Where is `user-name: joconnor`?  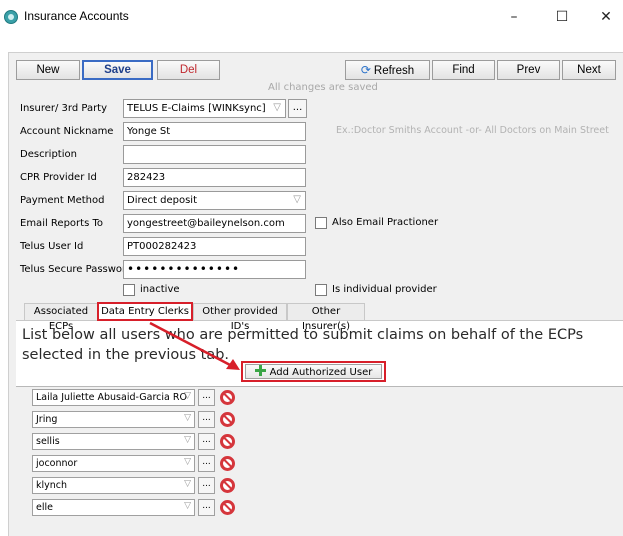 user-name: joconnor is located at coordinates (57, 463).